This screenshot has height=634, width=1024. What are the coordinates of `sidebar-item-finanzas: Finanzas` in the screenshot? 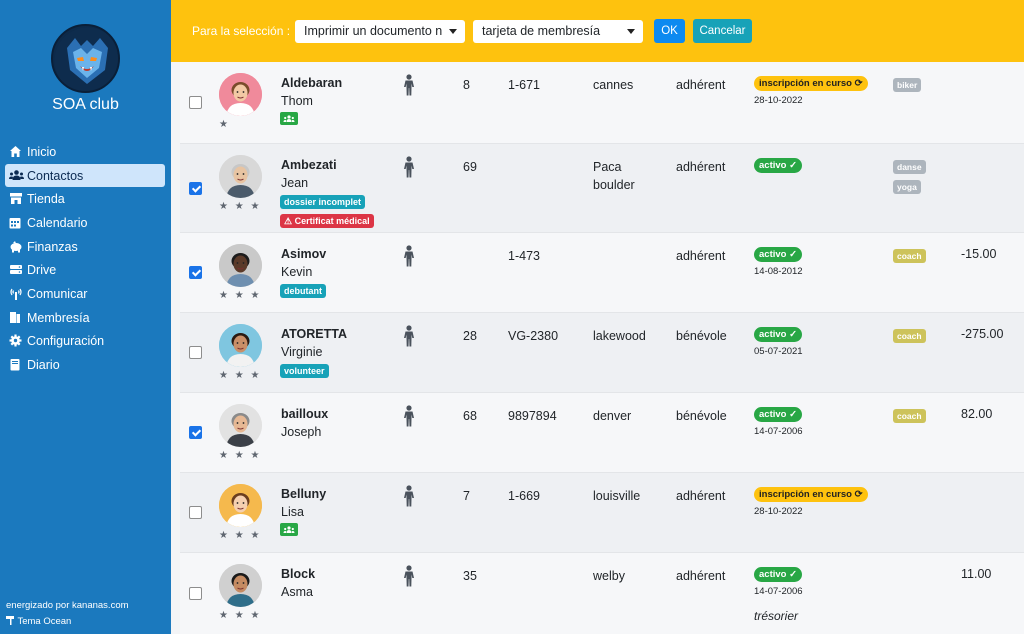 It's located at (85, 247).